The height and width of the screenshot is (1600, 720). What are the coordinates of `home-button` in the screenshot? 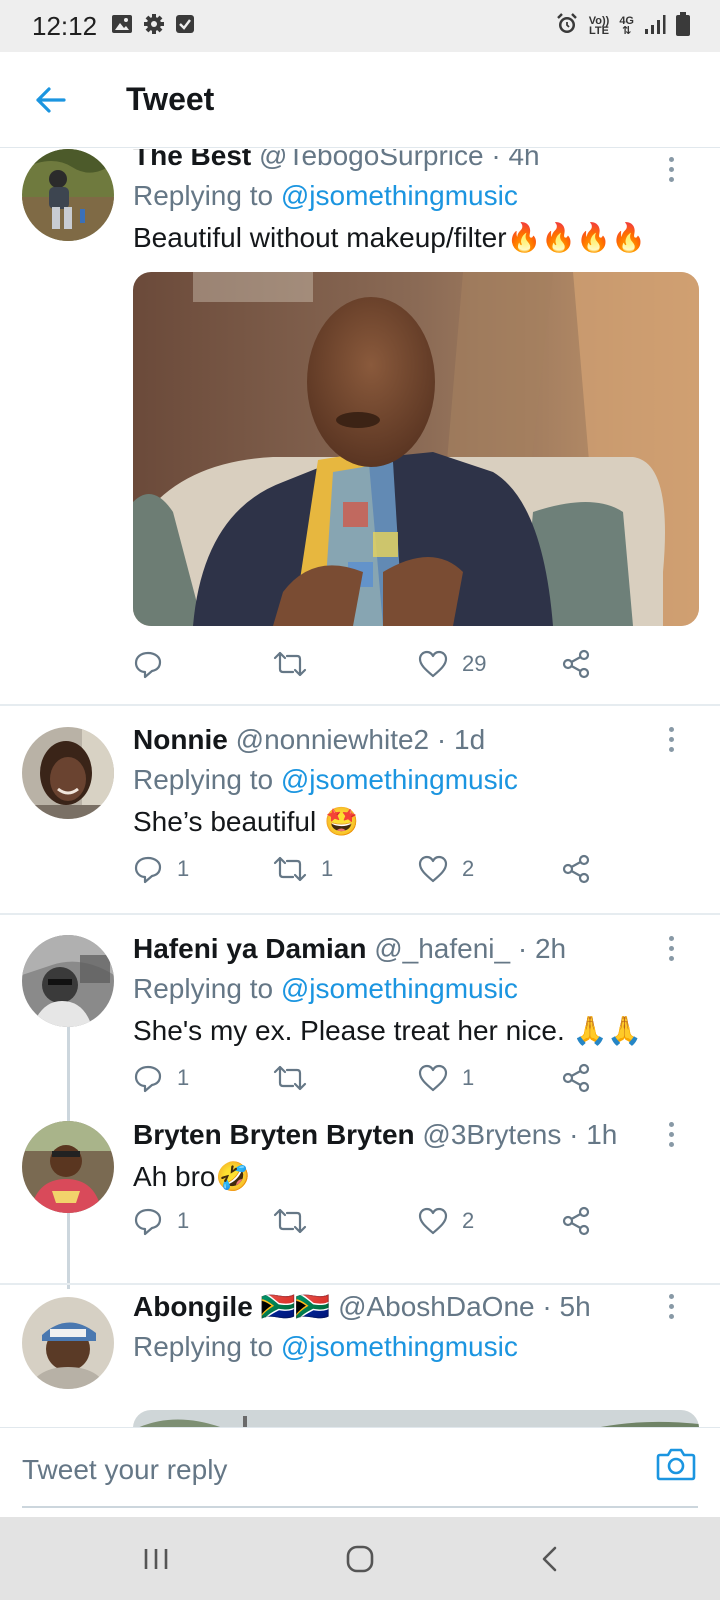 It's located at (360, 1559).